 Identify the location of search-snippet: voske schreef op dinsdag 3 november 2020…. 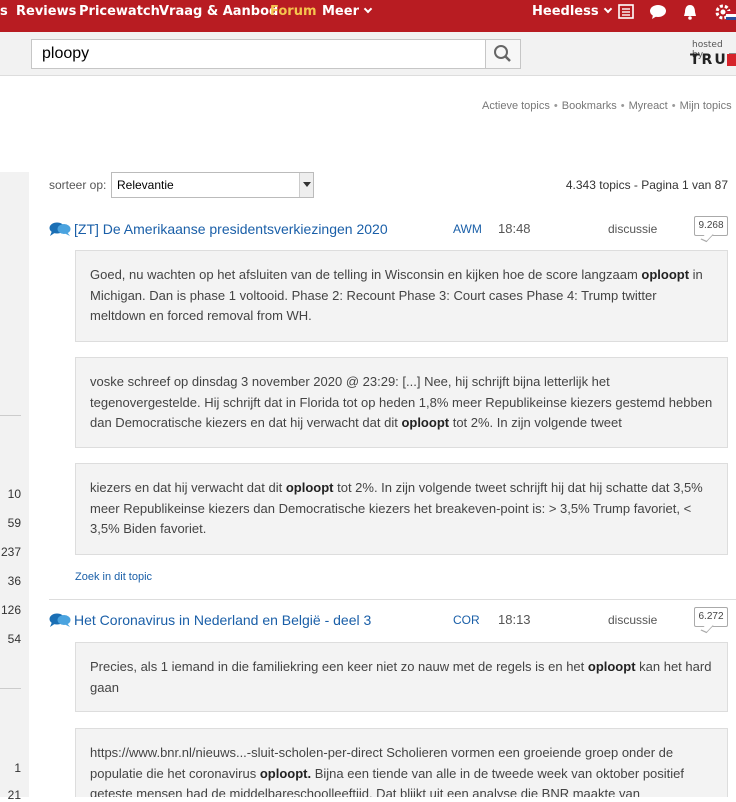
(401, 402).